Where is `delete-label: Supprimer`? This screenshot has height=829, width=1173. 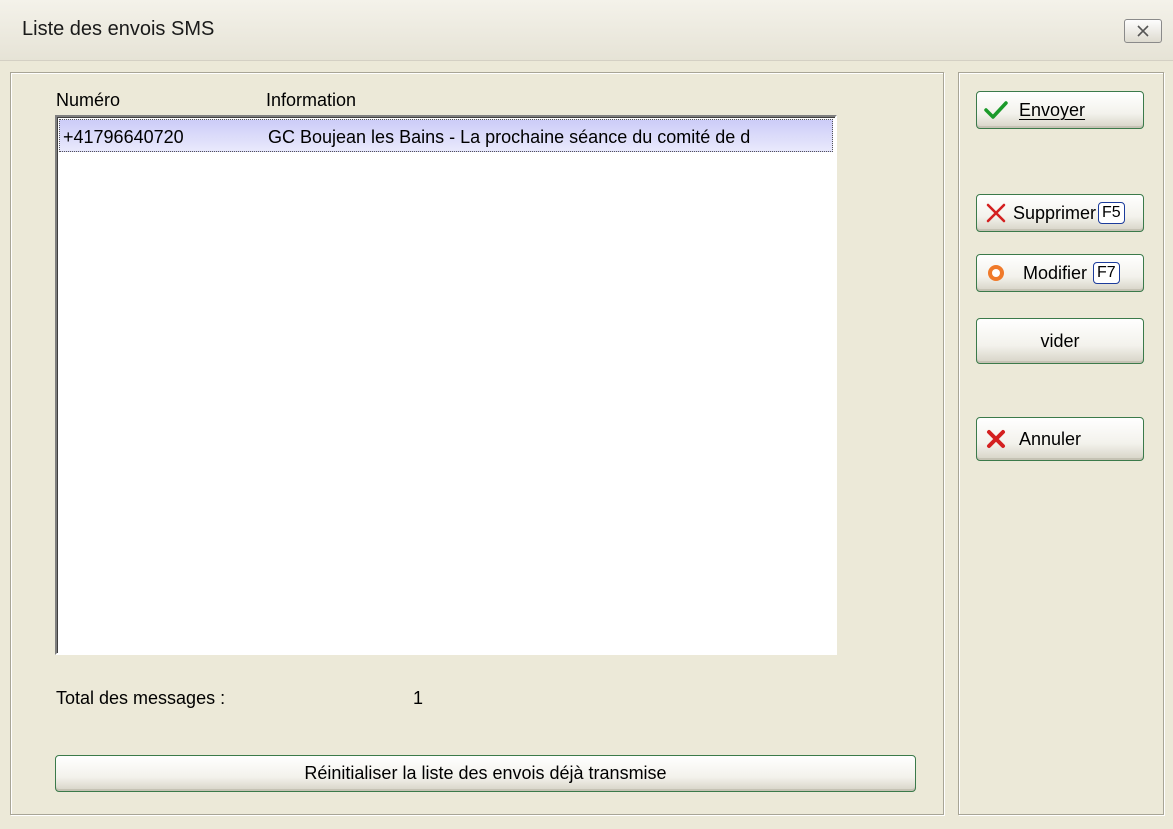
delete-label: Supprimer is located at coordinates (1055, 212).